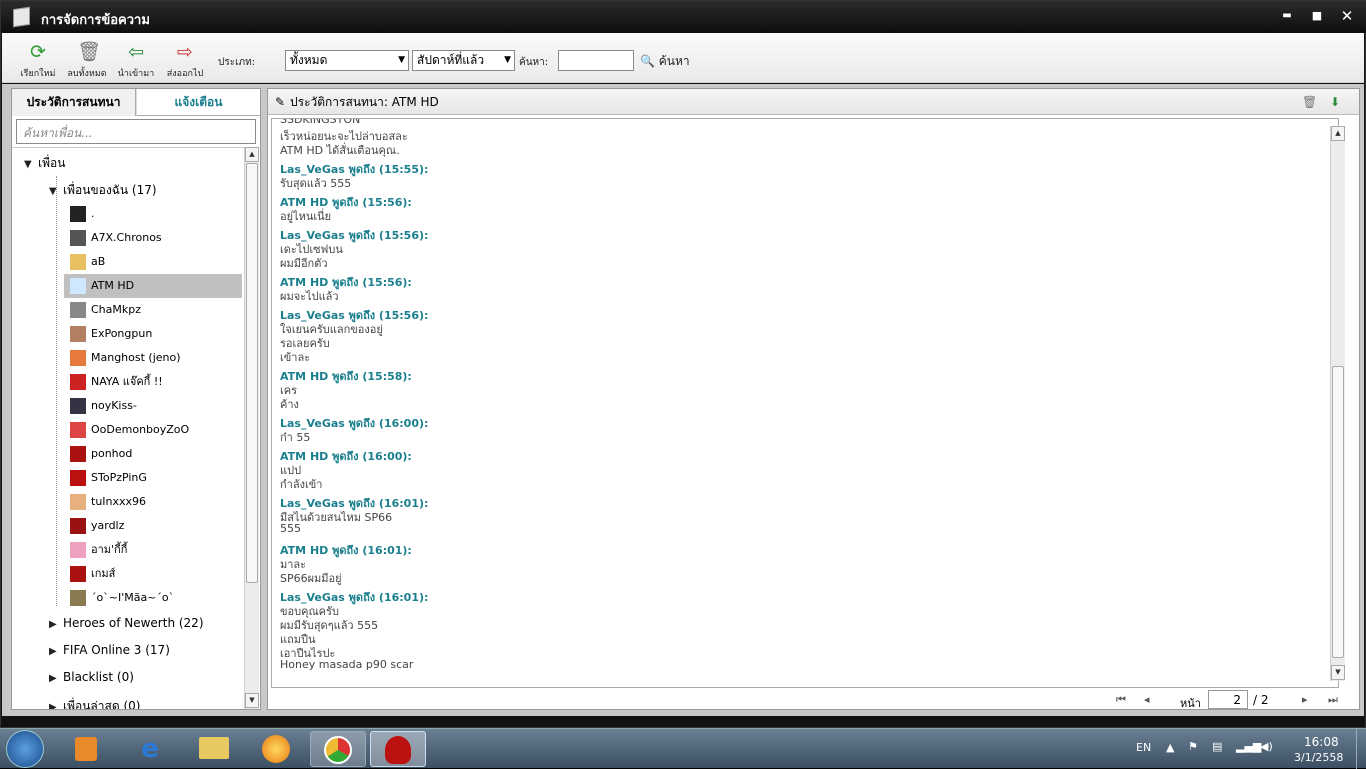  Describe the element at coordinates (153, 286) in the screenshot. I see `friend-item: ATM HD` at that location.